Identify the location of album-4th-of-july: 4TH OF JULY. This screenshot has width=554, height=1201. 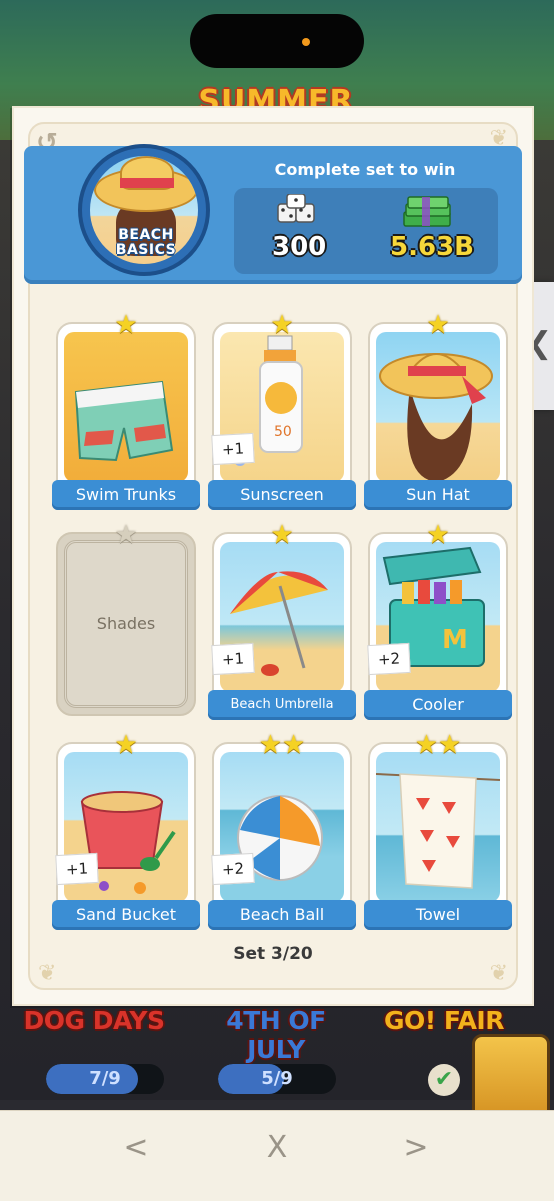
(276, 1035).